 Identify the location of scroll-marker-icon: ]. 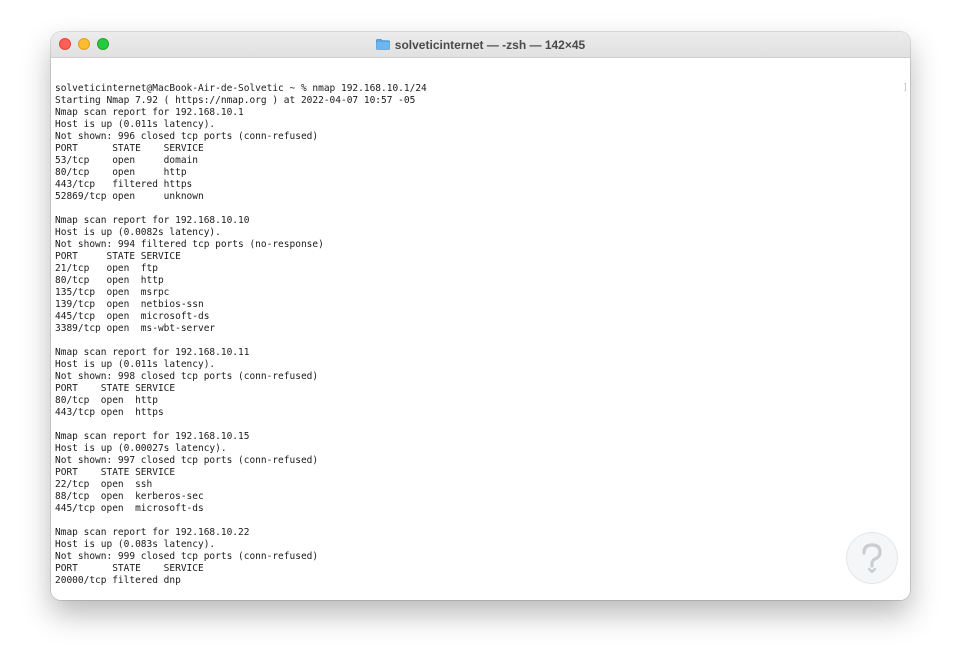
(905, 88).